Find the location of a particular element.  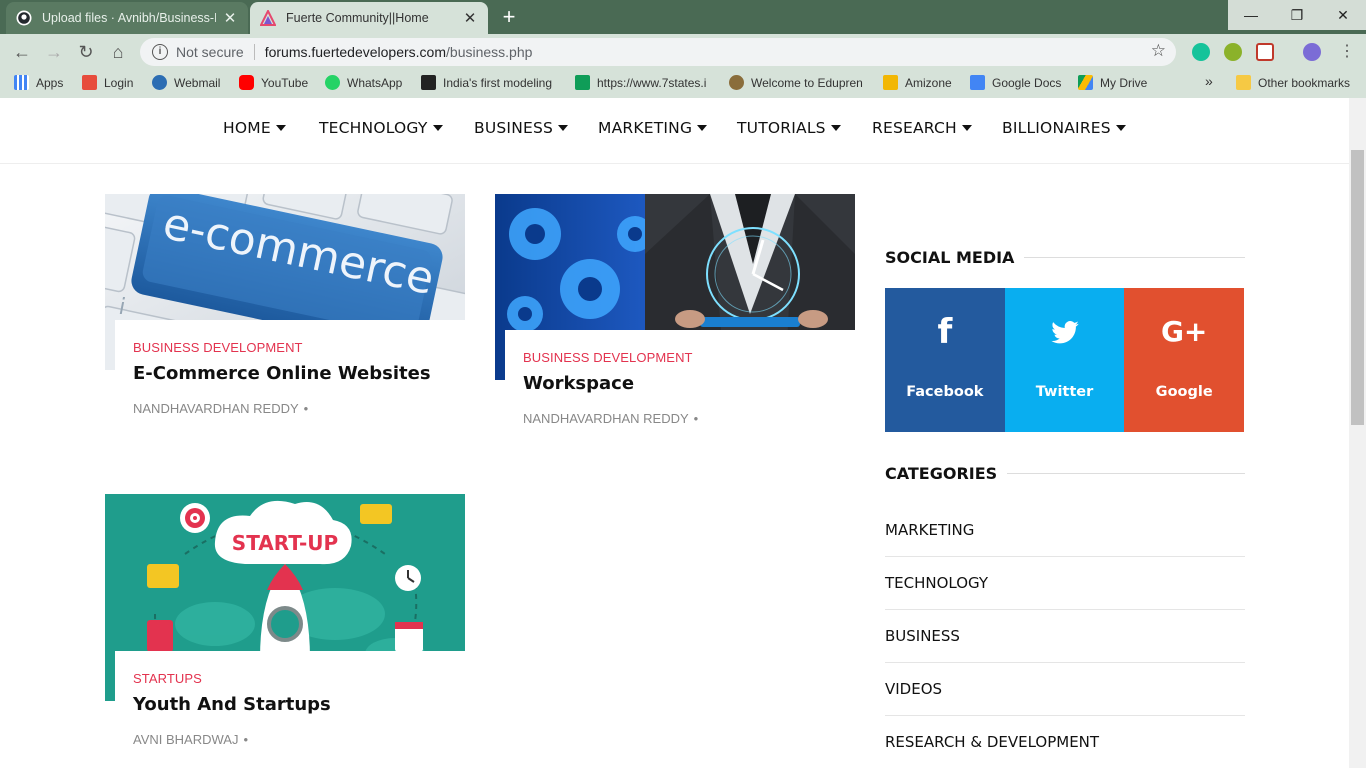

bookmark-edupren: Welcome to Edupren is located at coordinates (798, 82).